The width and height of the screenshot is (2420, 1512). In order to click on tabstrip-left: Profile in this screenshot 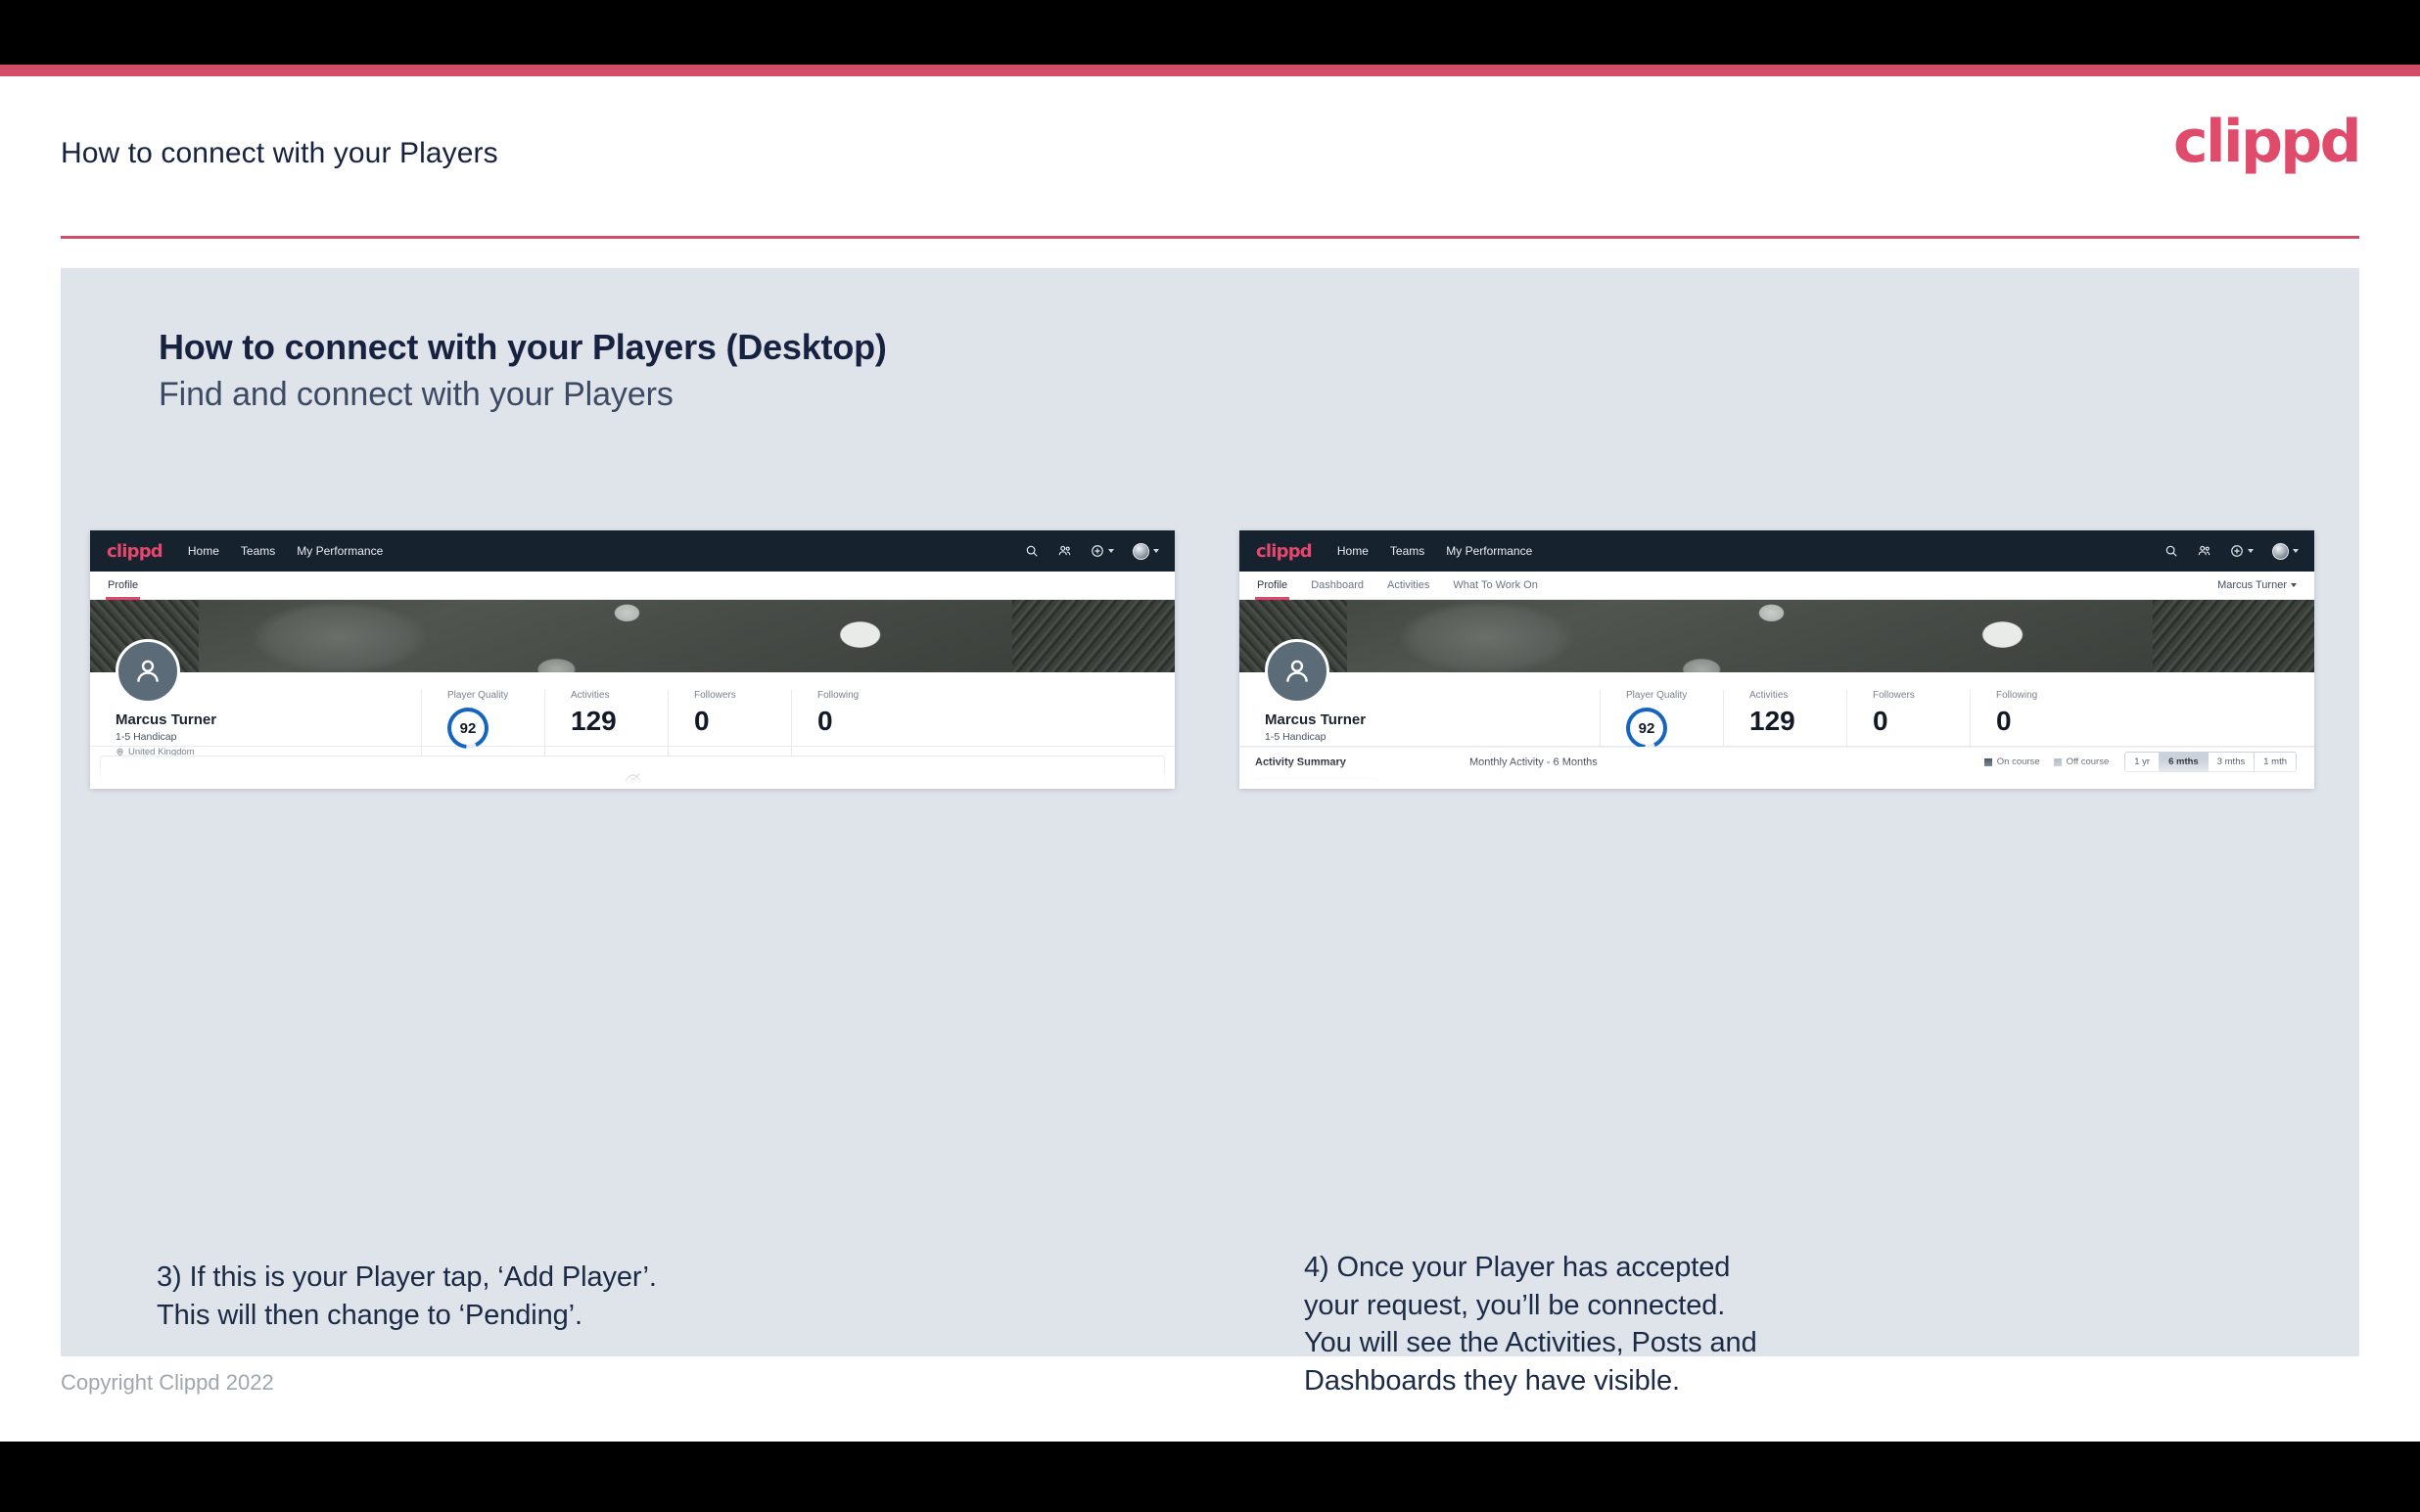, I will do `click(632, 586)`.